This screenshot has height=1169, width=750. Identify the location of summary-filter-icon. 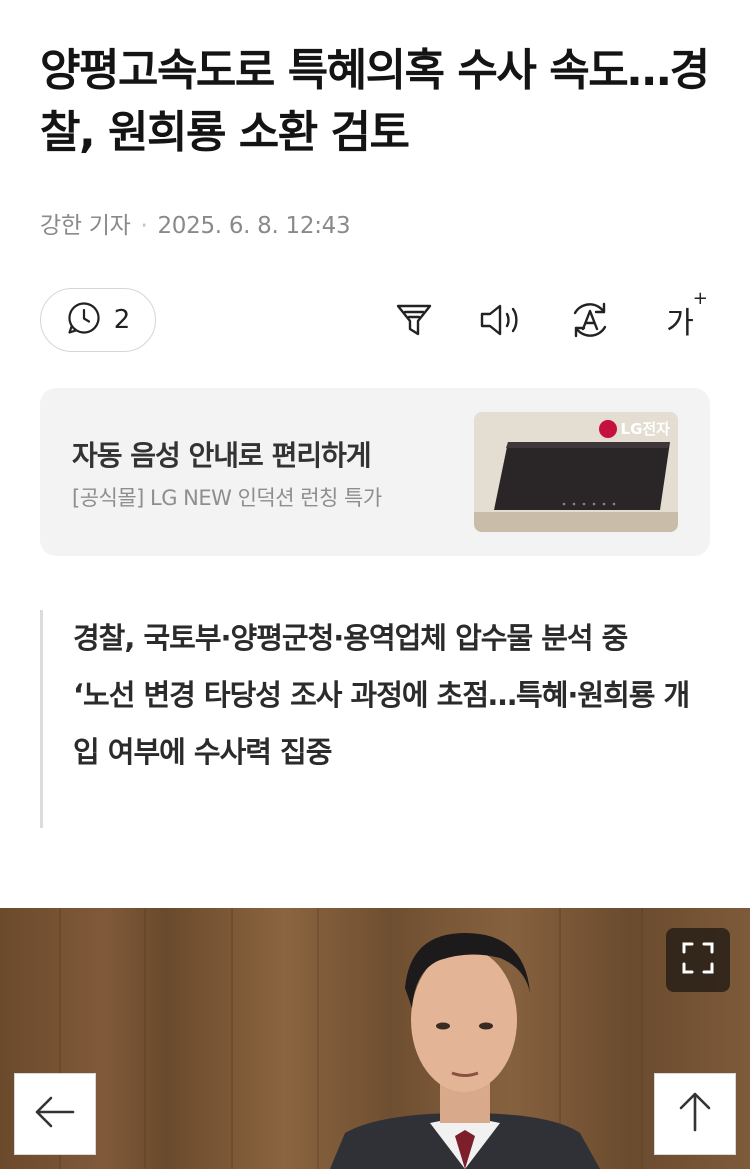
(414, 320).